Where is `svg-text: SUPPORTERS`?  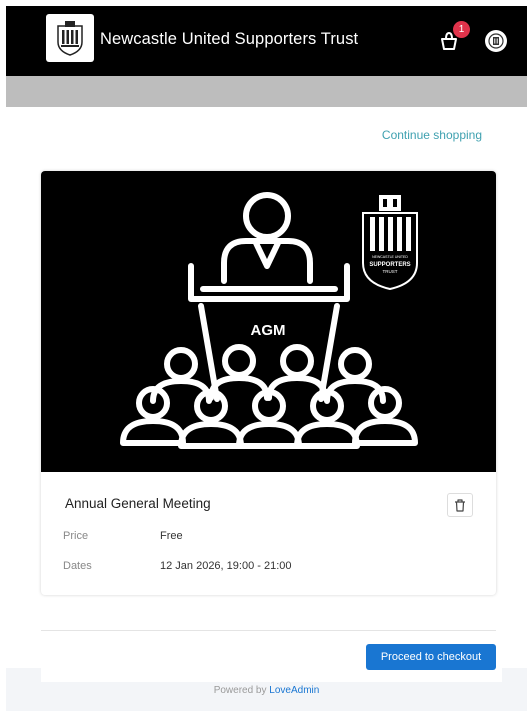
svg-text: SUPPORTERS is located at coordinates (389, 265).